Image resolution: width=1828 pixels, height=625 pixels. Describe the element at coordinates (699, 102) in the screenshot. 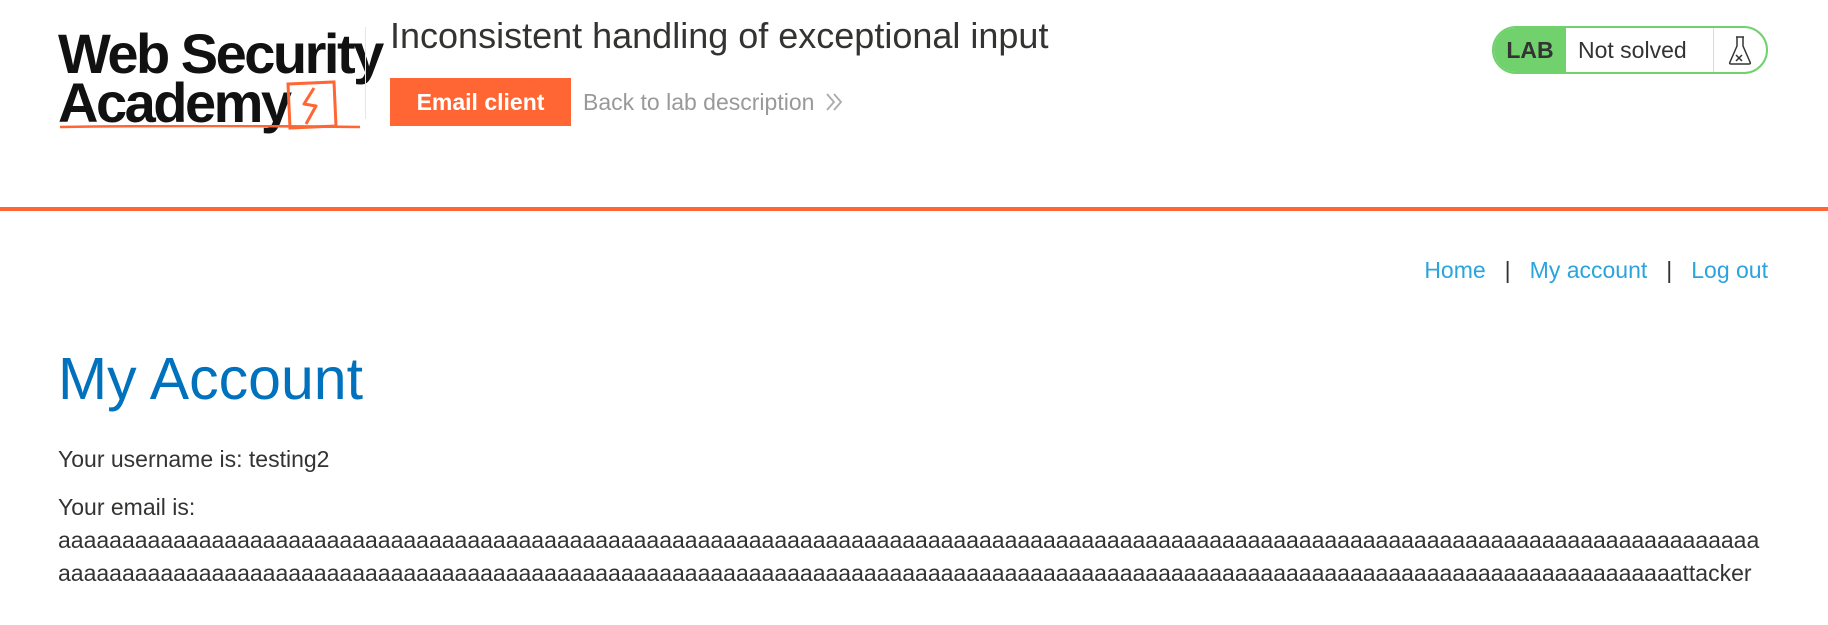

I see `back-link-label: Back to lab description` at that location.